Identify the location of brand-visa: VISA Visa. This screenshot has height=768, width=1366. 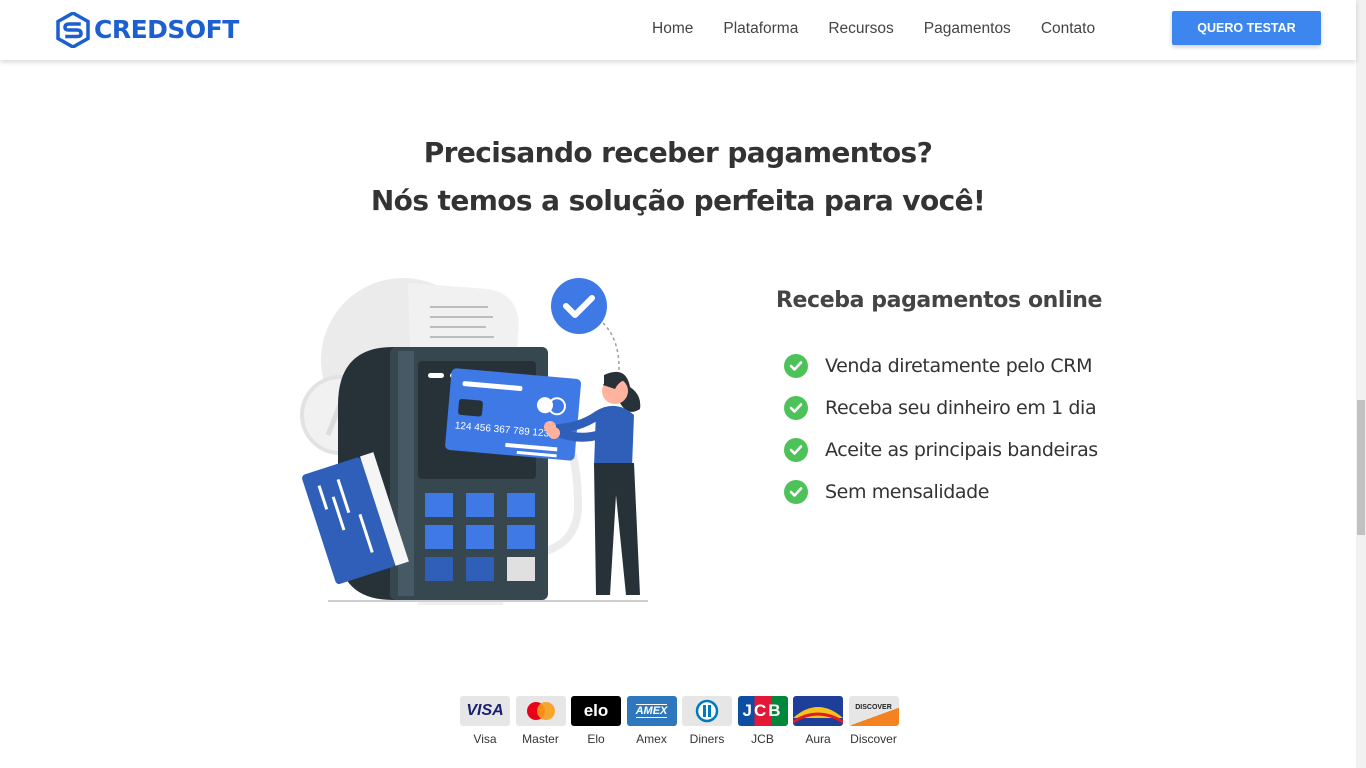
(485, 721).